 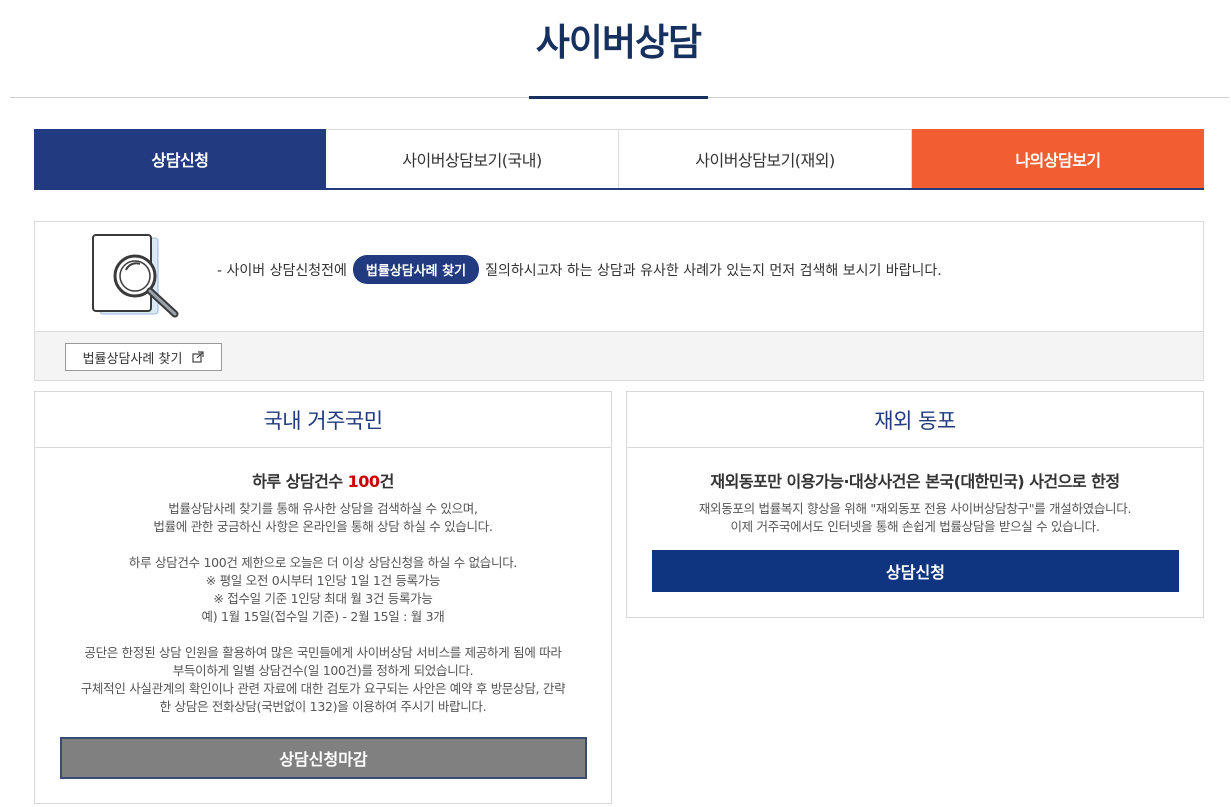 I want to click on tab-view-overseas: 사이버상담보기(재외), so click(x=765, y=158).